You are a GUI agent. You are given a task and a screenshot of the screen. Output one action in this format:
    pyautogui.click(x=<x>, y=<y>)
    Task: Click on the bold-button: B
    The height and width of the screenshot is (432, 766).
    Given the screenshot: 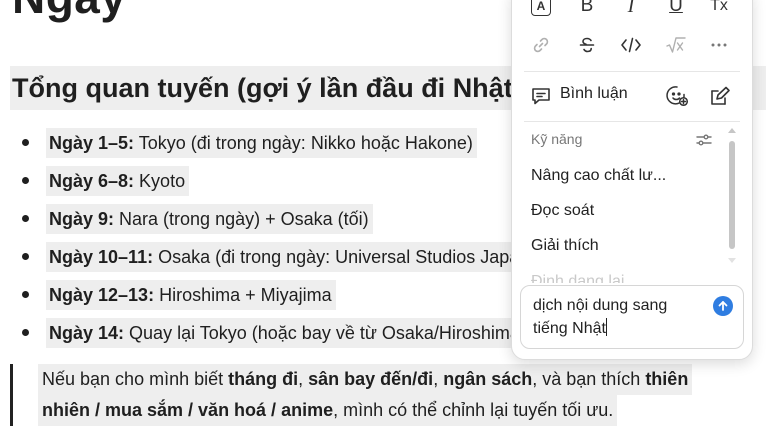 What is the action you would take?
    pyautogui.click(x=587, y=9)
    